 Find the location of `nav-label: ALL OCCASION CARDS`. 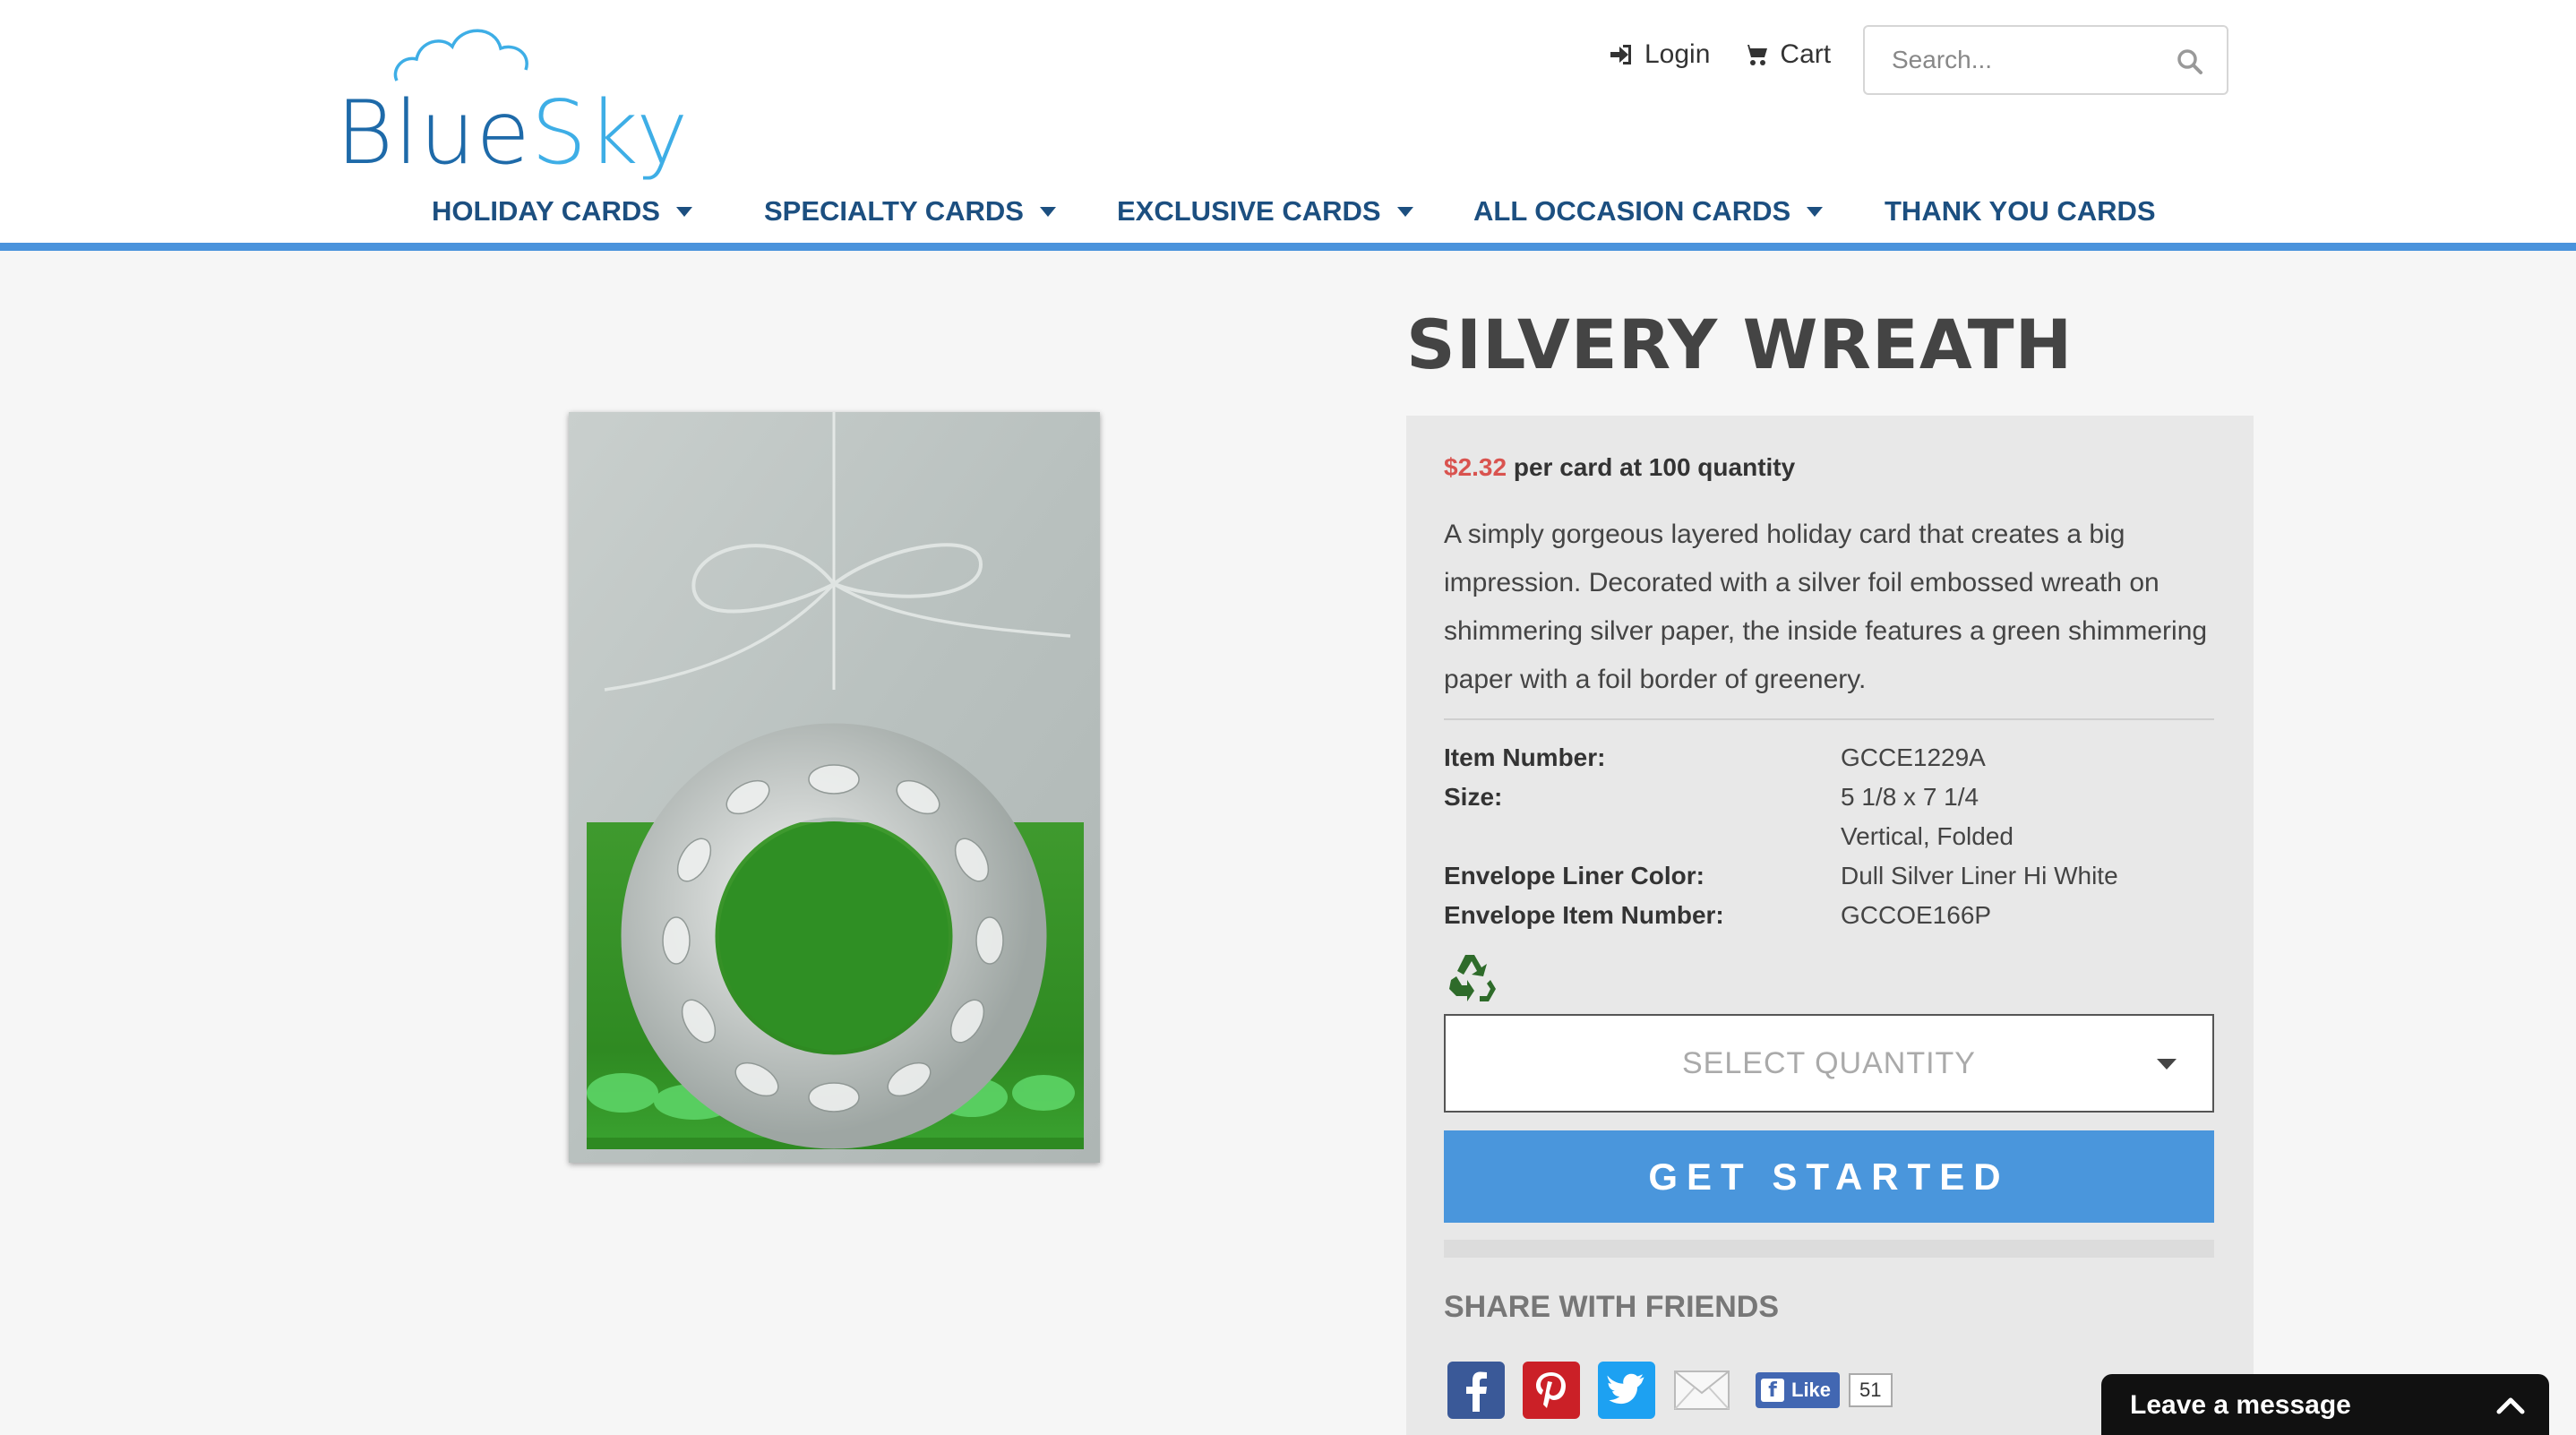

nav-label: ALL OCCASION CARDS is located at coordinates (1632, 211).